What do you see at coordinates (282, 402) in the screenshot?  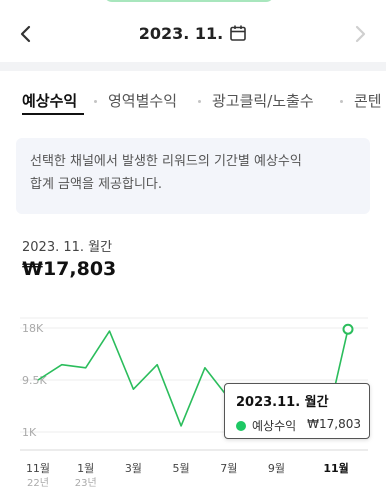 I see `tooltip-title: 2023.11. 월간` at bounding box center [282, 402].